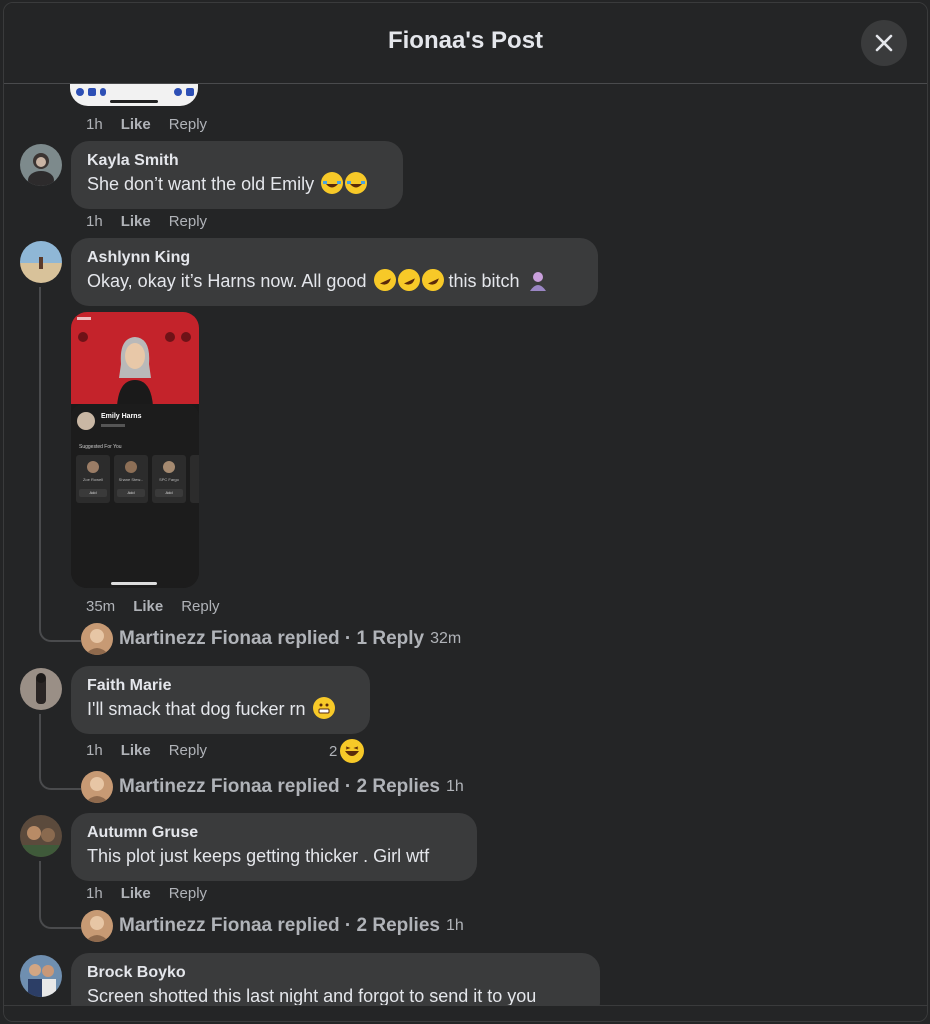  Describe the element at coordinates (335, 973) in the screenshot. I see `comment-author: Brock Boyko` at that location.